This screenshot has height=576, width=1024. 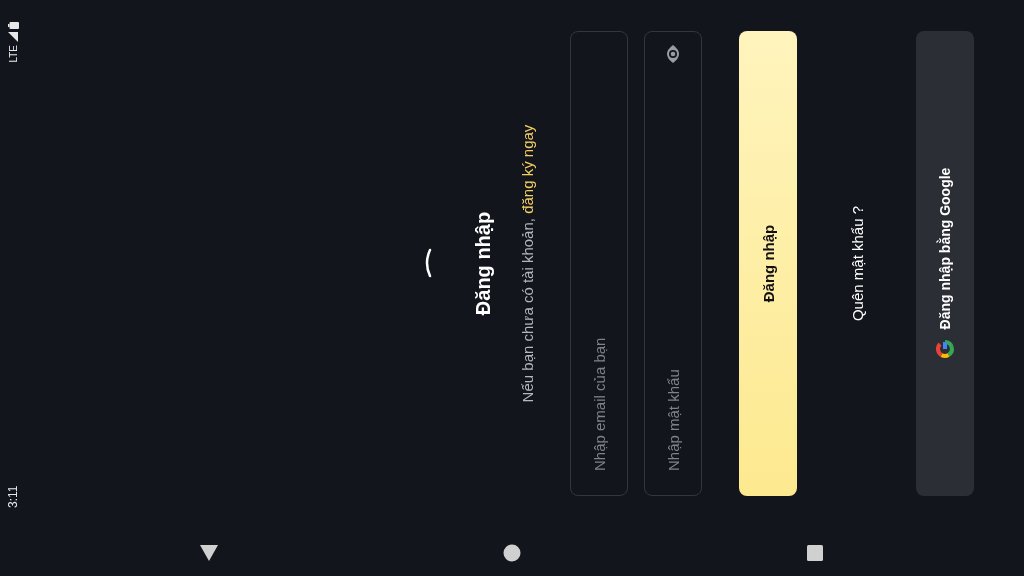 I want to click on eye-icon, so click(x=673, y=54).